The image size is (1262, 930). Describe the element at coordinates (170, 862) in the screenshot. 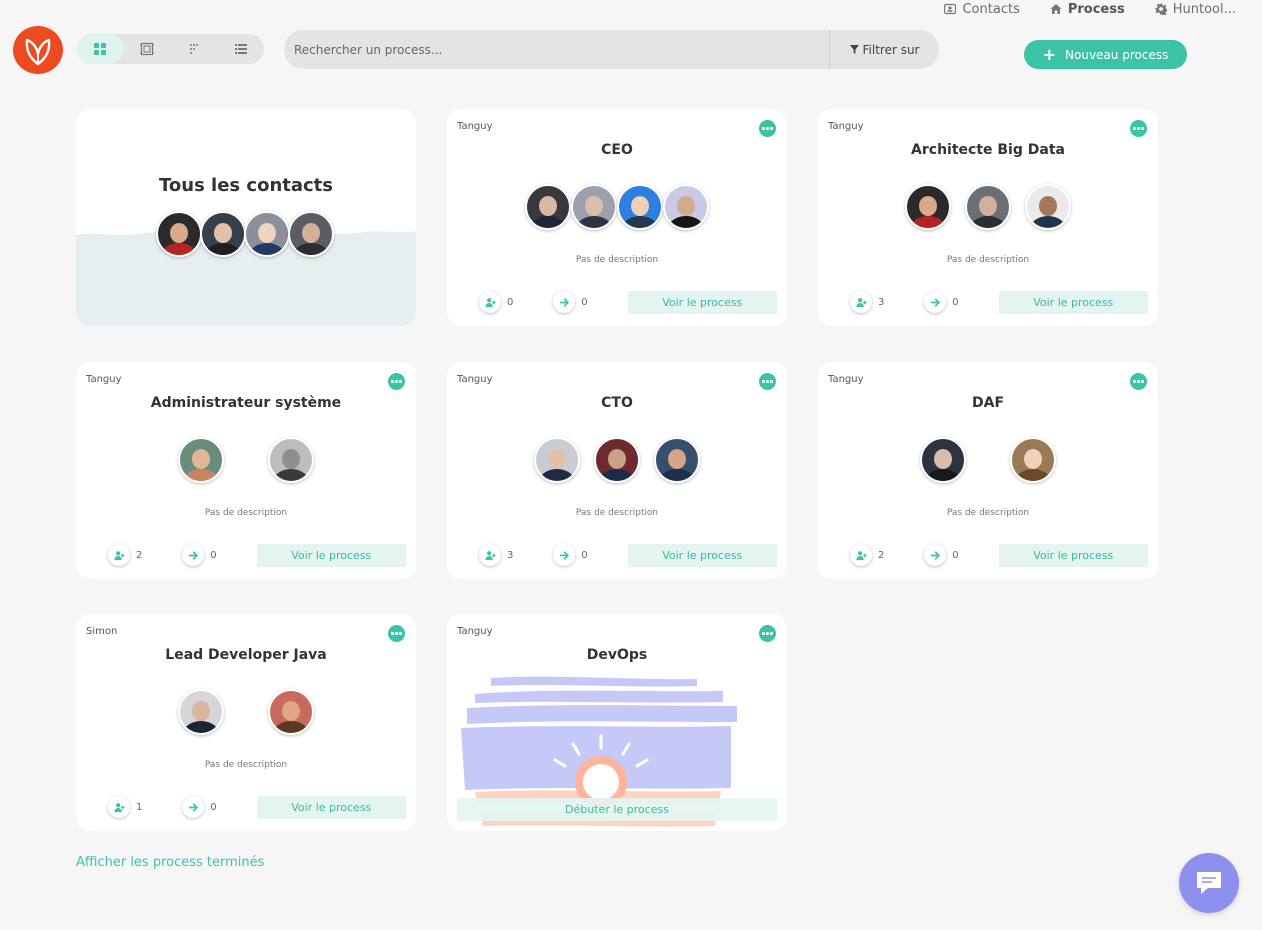

I see `show-finished-link: Afficher les process terminés` at that location.